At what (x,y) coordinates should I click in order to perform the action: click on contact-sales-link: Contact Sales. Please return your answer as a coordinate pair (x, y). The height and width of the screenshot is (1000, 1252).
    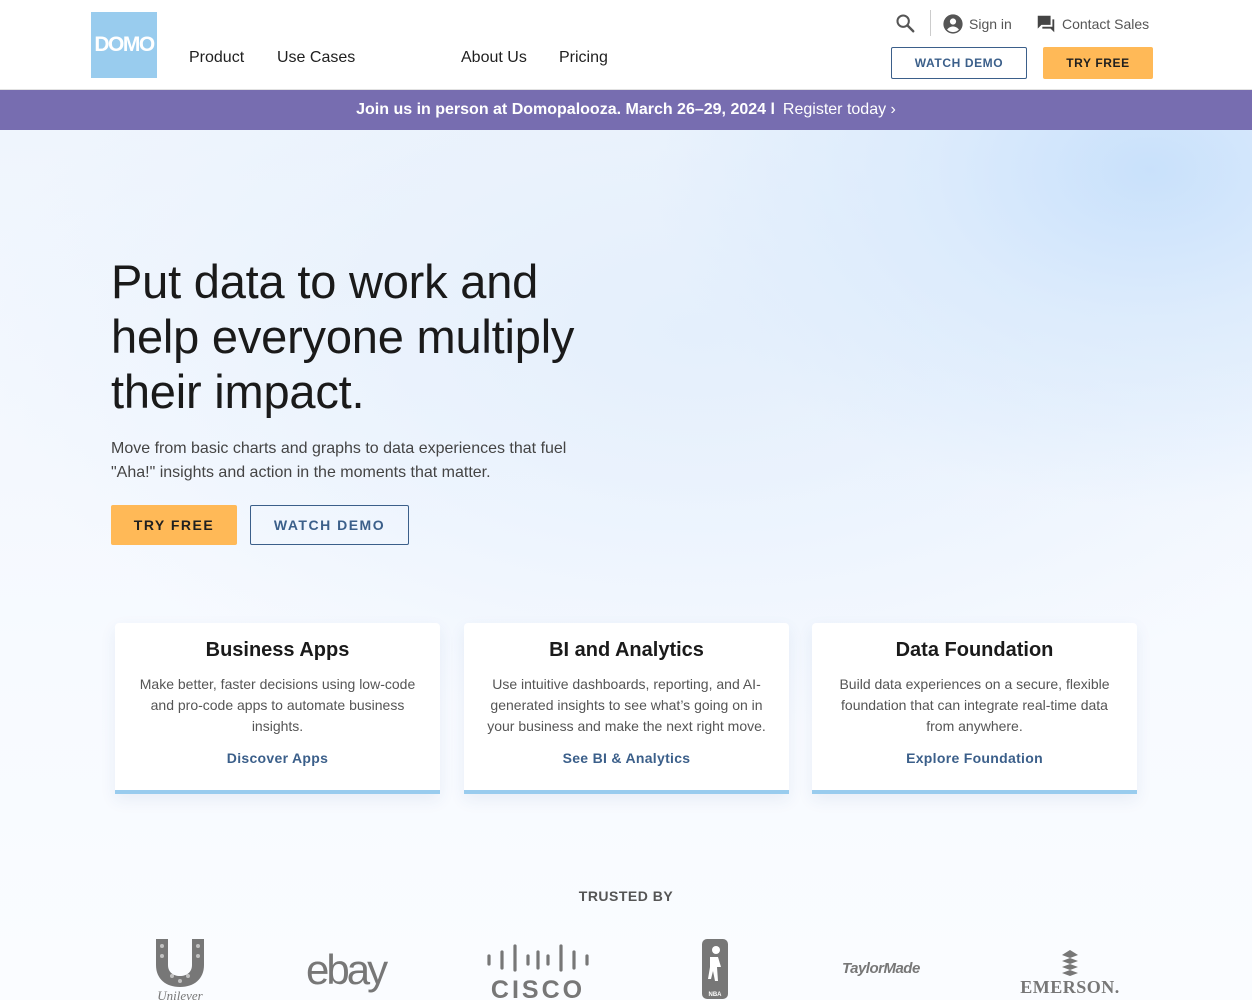
    Looking at the image, I should click on (1092, 24).